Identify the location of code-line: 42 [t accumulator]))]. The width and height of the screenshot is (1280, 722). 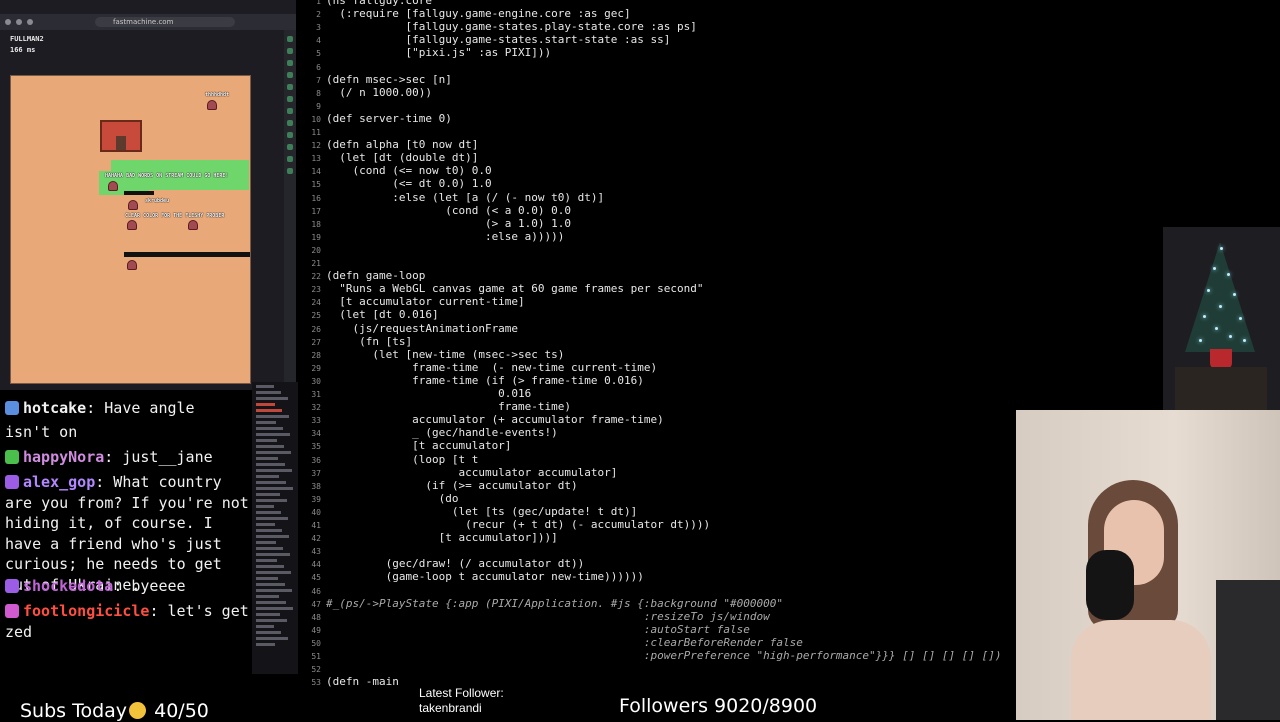
(427, 538).